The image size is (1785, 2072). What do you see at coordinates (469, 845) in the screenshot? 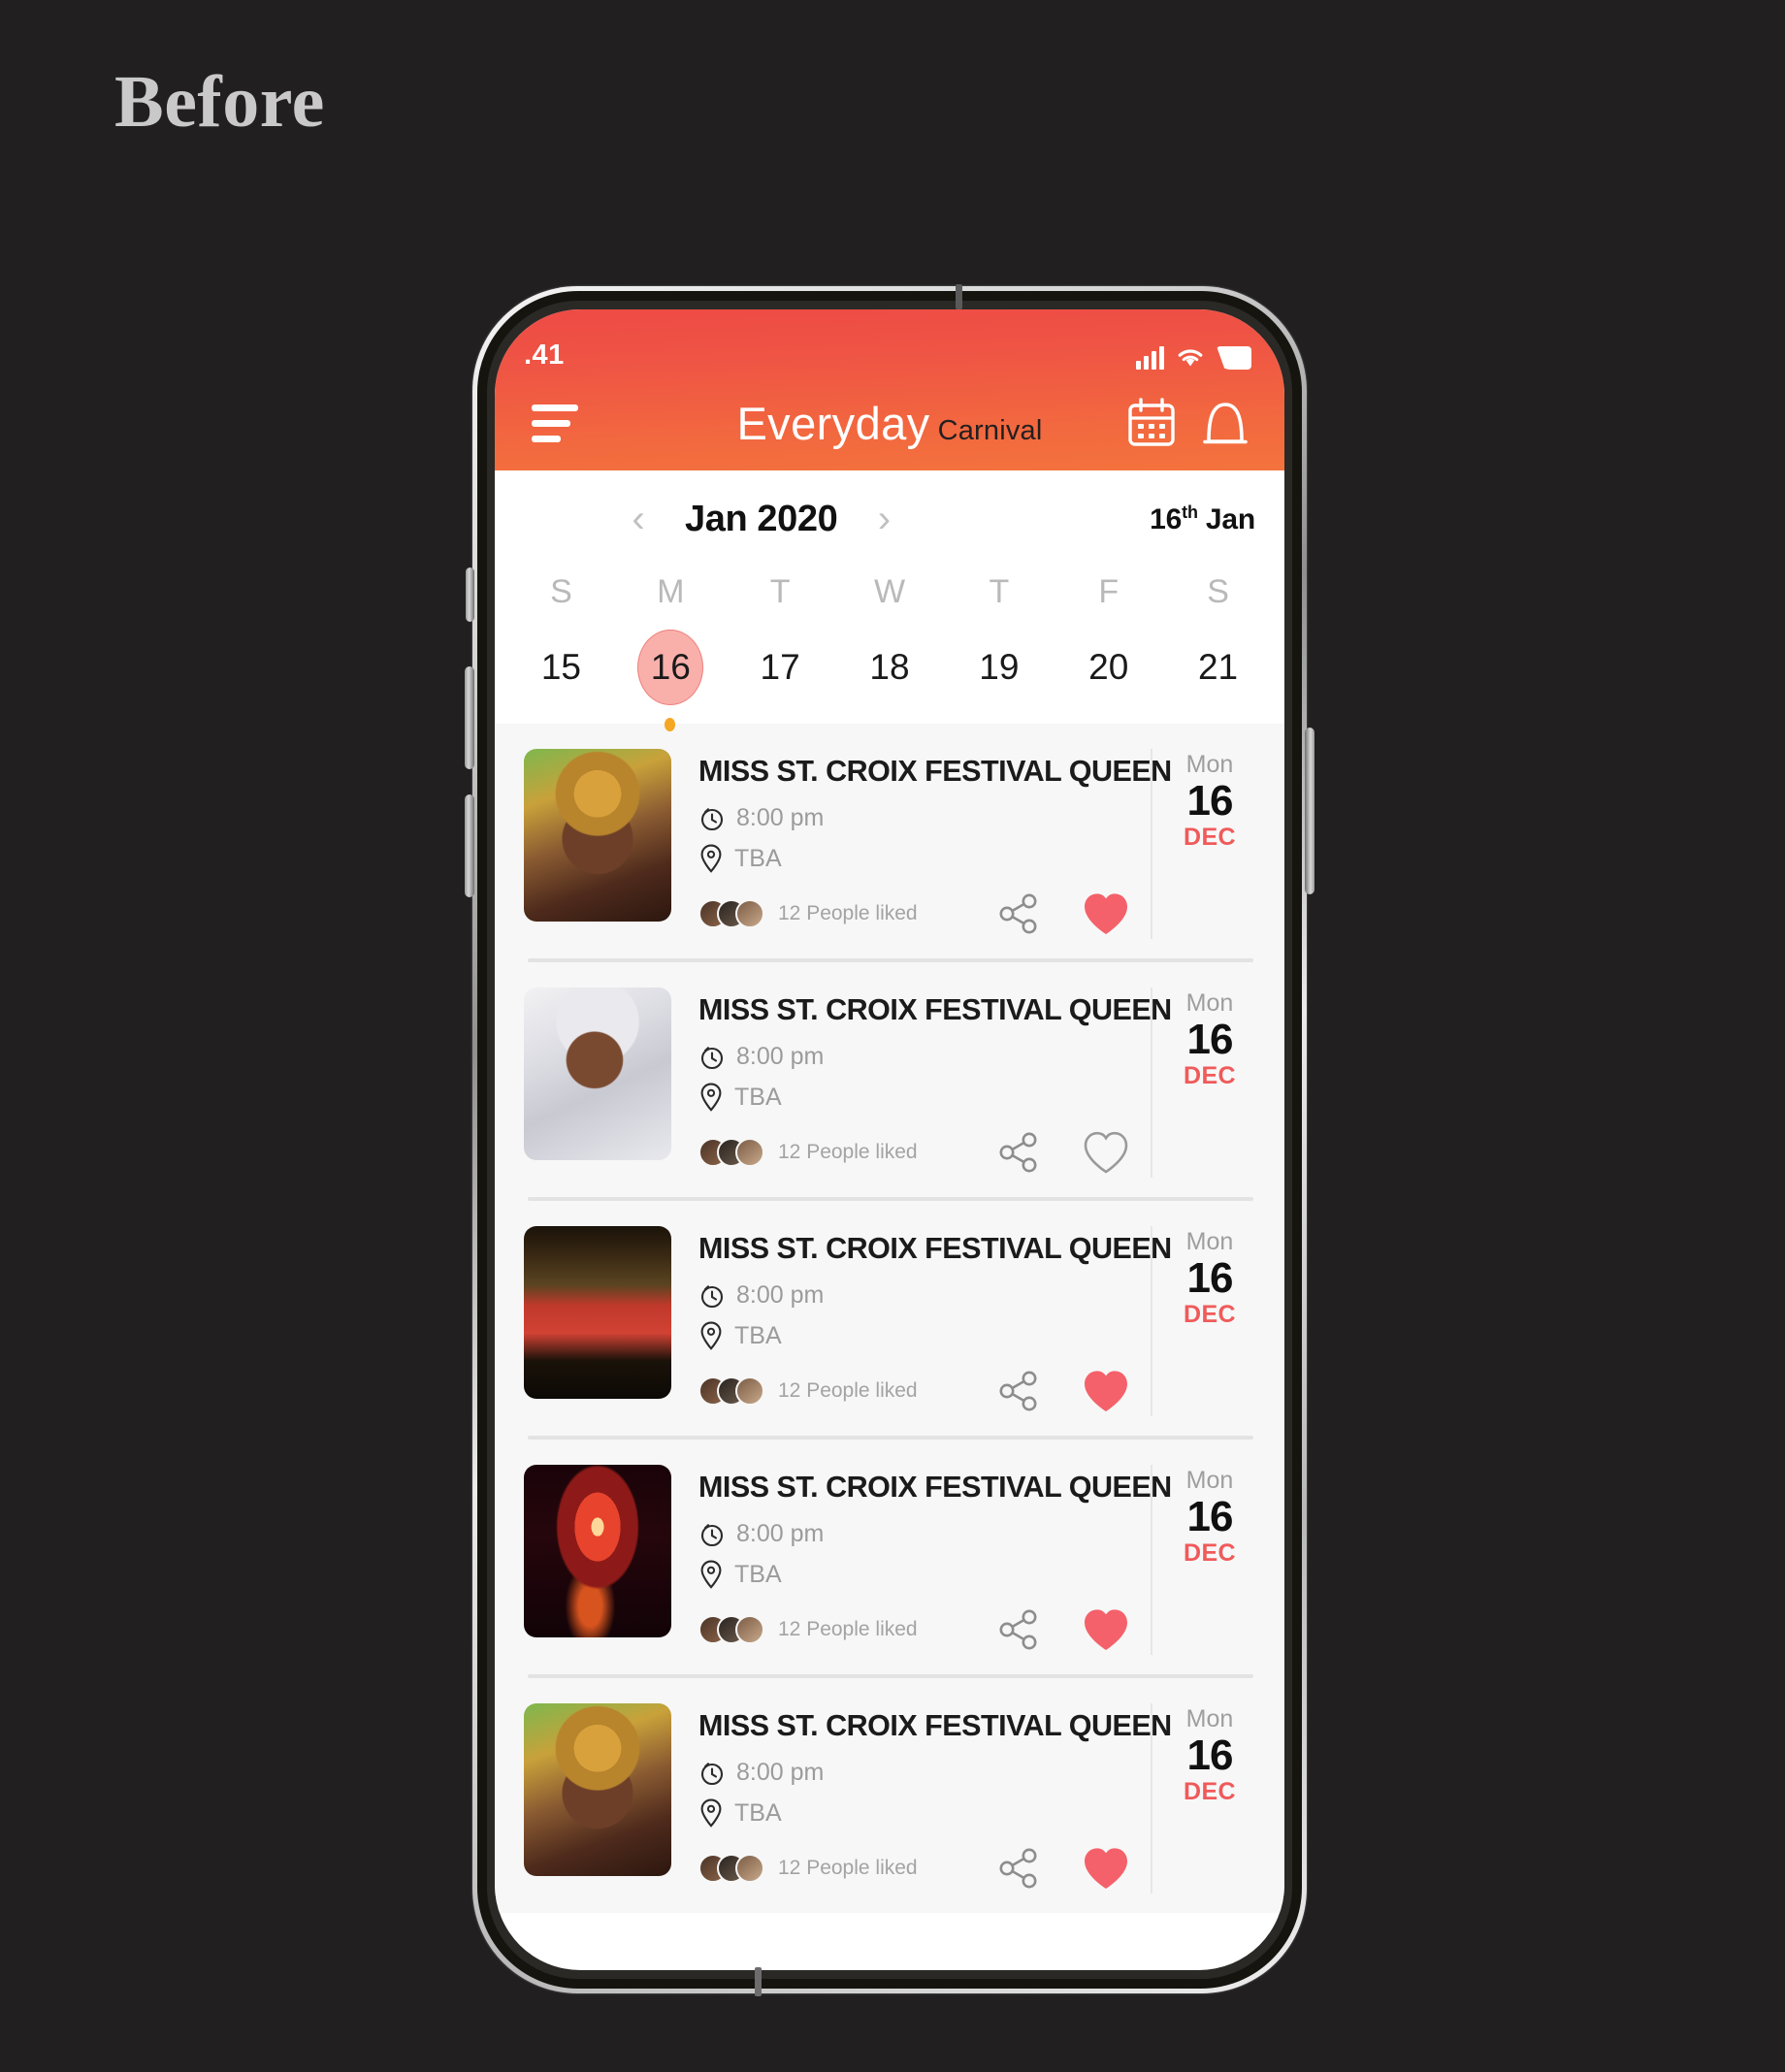
I see `volume-down-button` at bounding box center [469, 845].